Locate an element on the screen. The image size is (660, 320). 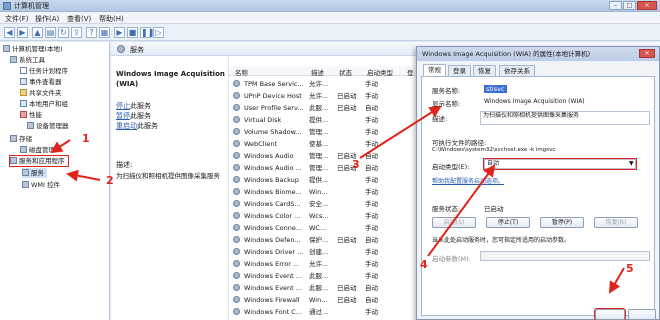
column-description: 描述 is located at coordinates (317, 72).